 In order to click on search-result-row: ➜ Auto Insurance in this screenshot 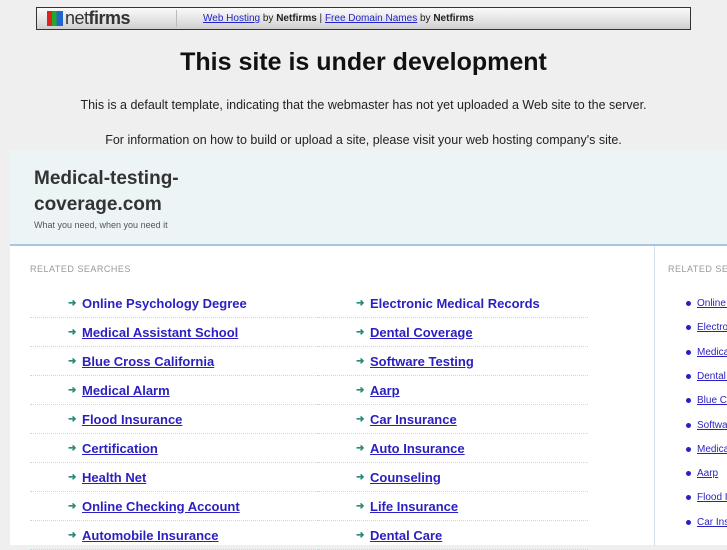, I will do `click(453, 448)`.